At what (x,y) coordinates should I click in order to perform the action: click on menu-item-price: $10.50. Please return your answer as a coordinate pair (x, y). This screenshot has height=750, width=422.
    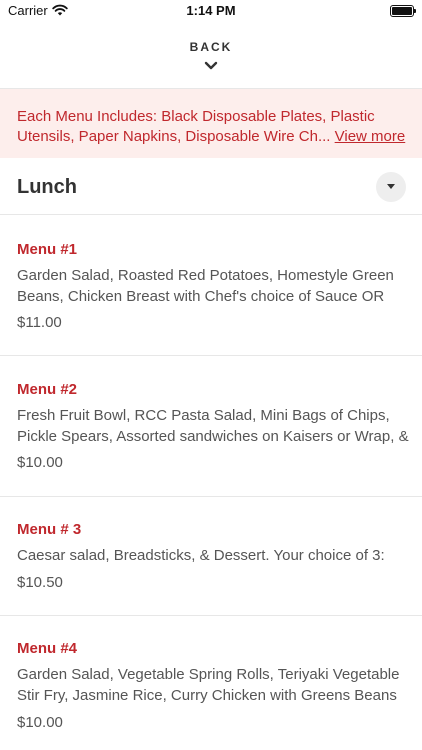
    Looking at the image, I should click on (40, 582).